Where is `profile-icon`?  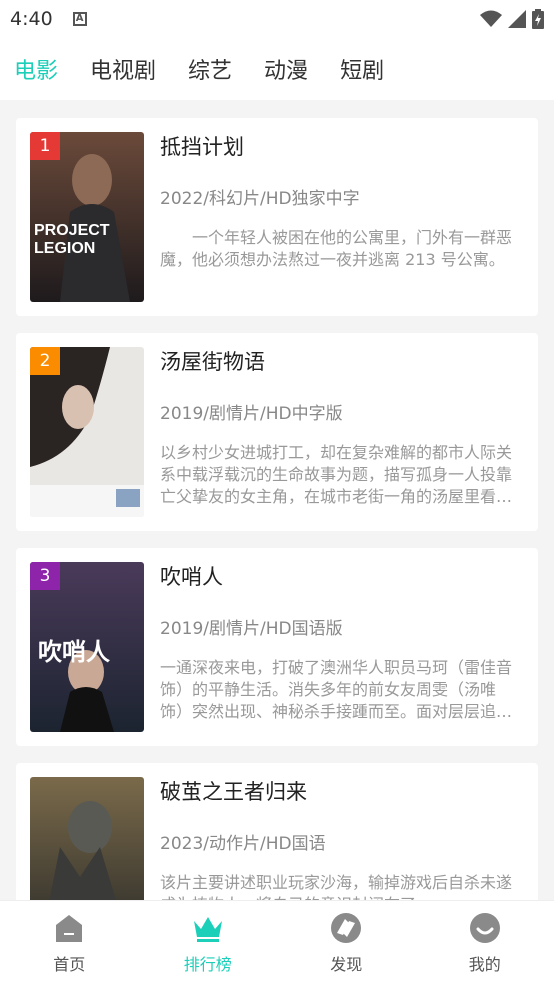 profile-icon is located at coordinates (484, 927).